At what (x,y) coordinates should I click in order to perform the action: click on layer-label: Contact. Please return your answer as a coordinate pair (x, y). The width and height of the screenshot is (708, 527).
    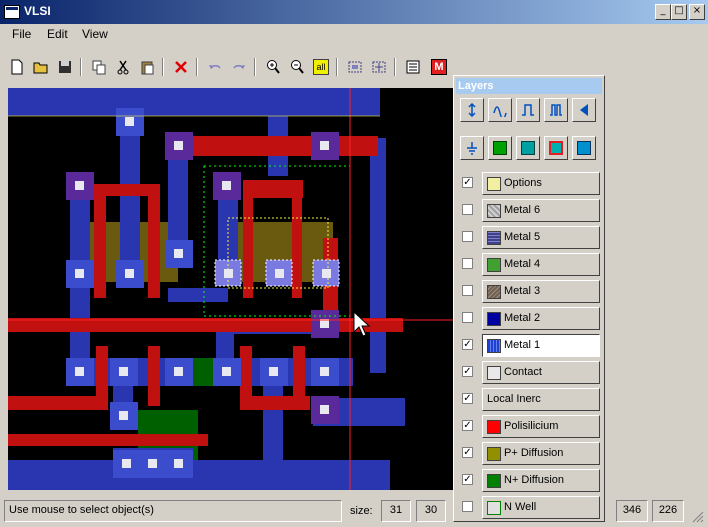
    Looking at the image, I should click on (523, 372).